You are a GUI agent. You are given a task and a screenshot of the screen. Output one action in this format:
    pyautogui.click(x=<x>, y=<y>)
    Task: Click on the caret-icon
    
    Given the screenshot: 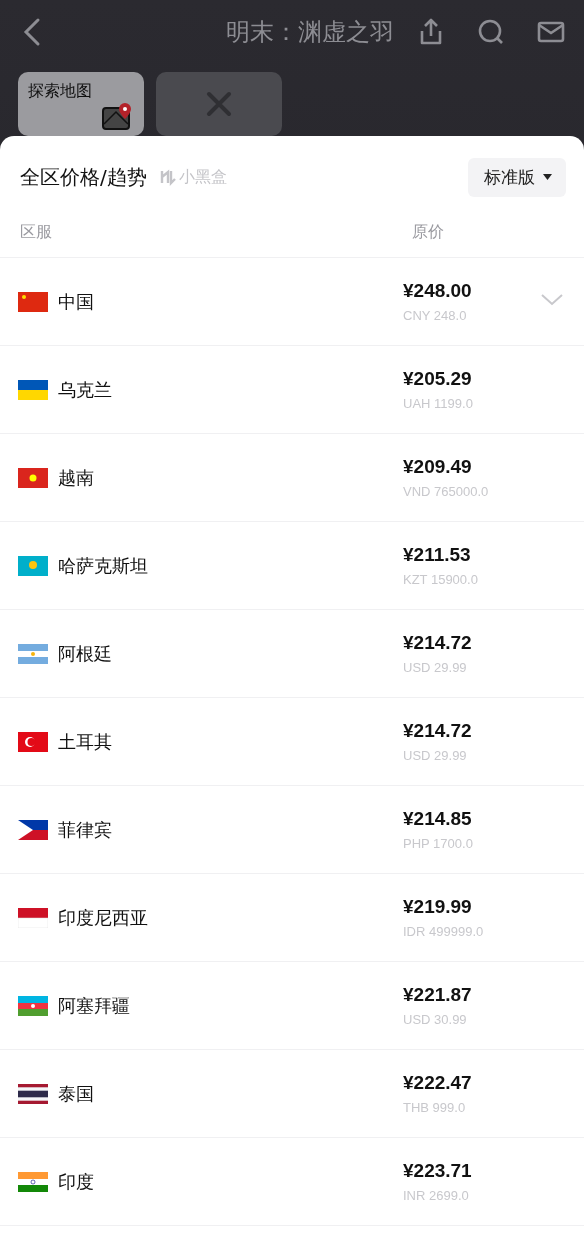 What is the action you would take?
    pyautogui.click(x=547, y=177)
    